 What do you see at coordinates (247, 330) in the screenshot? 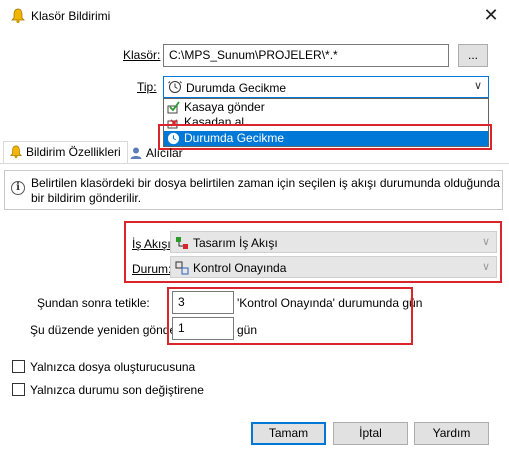
I see `resend-suffix: gün` at bounding box center [247, 330].